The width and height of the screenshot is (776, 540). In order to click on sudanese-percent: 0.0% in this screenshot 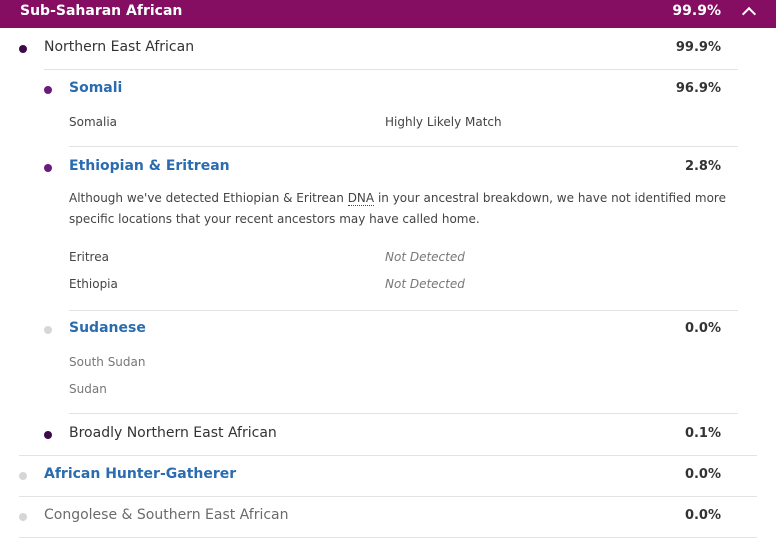, I will do `click(702, 328)`.